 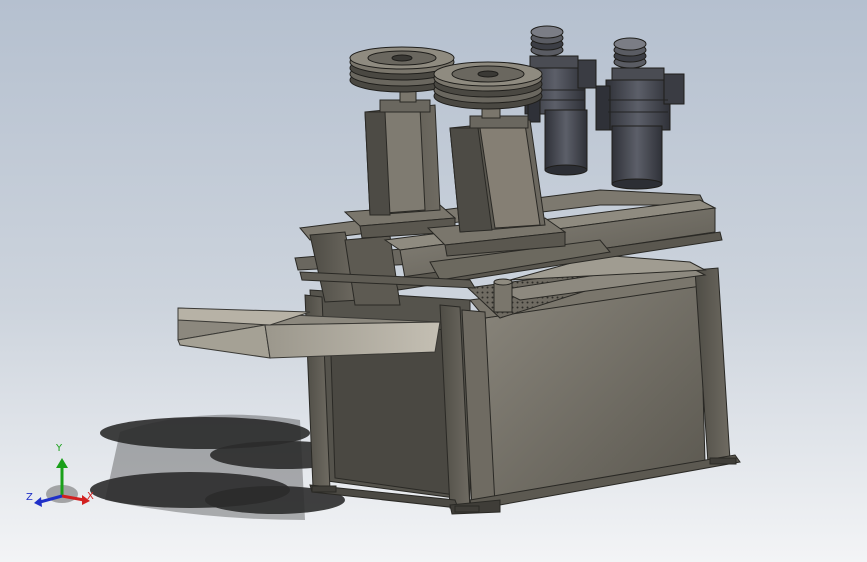 What do you see at coordinates (723, 461) in the screenshot?
I see `foot-right` at bounding box center [723, 461].